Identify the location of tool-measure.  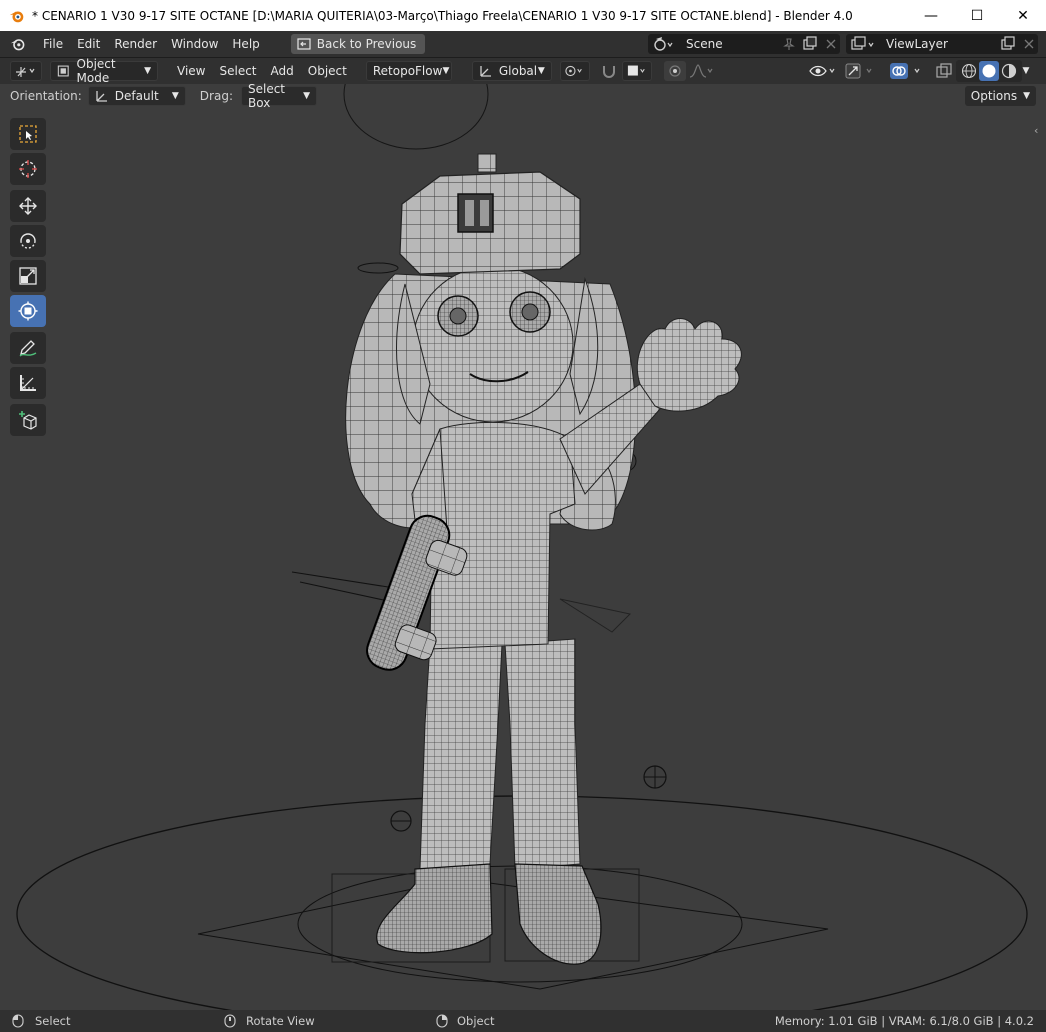
(28, 383).